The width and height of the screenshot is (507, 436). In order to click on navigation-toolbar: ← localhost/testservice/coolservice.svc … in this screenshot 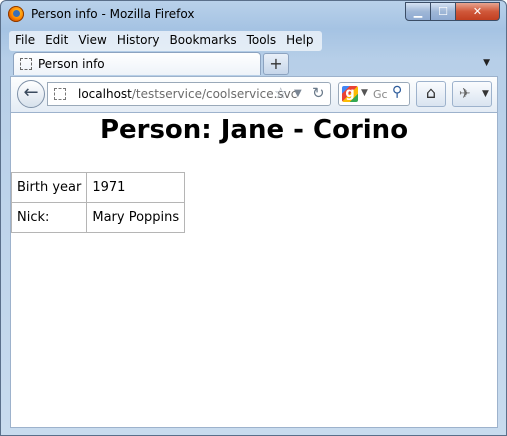, I will do `click(254, 94)`.